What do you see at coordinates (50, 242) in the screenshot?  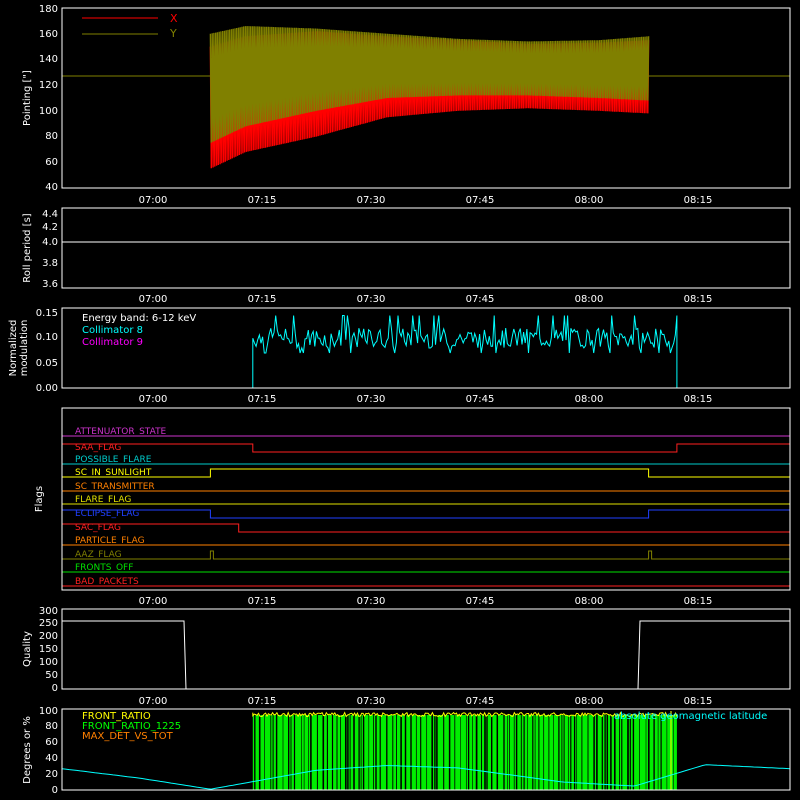 I see `roll-ytick: 4.0` at bounding box center [50, 242].